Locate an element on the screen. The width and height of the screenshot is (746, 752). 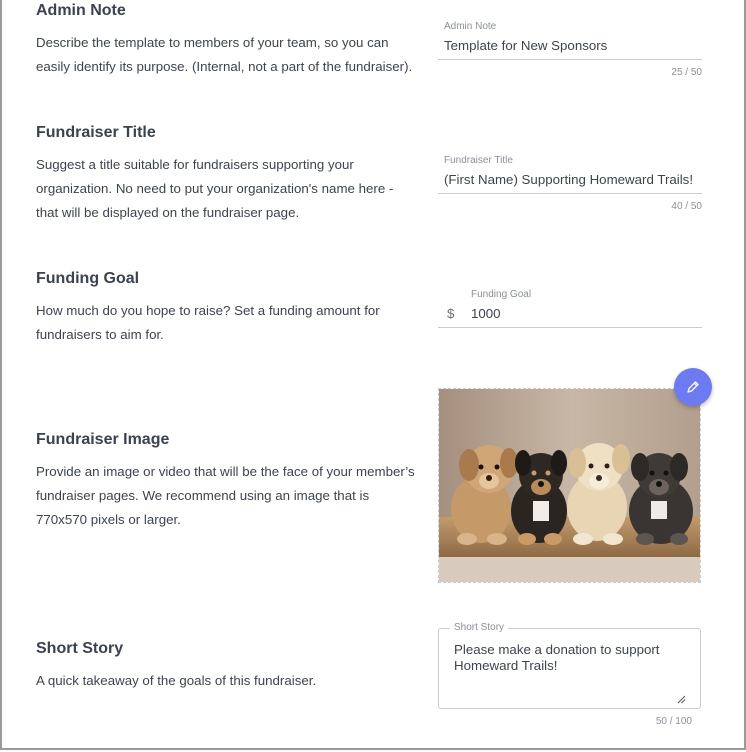
pencil-icon is located at coordinates (693, 387).